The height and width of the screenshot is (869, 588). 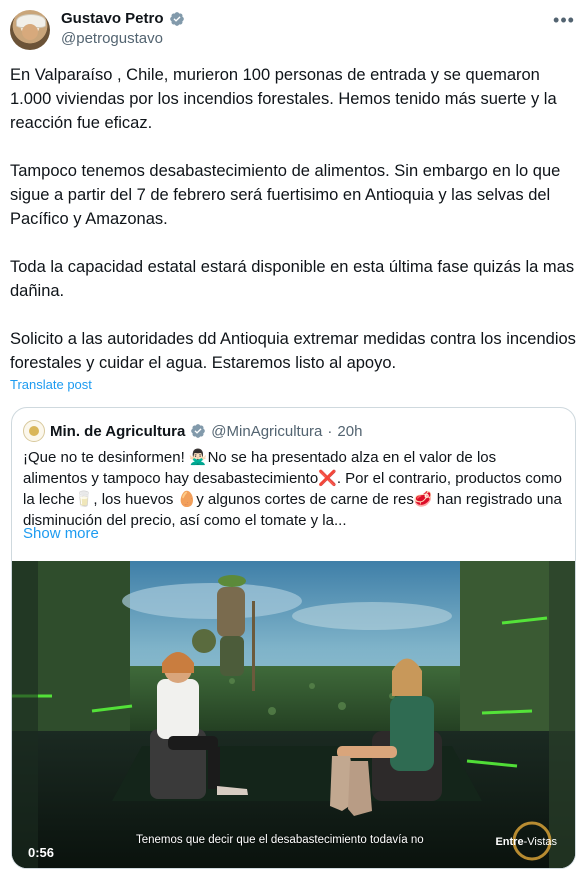 I want to click on translate-post-link: Translate post, so click(x=51, y=384).